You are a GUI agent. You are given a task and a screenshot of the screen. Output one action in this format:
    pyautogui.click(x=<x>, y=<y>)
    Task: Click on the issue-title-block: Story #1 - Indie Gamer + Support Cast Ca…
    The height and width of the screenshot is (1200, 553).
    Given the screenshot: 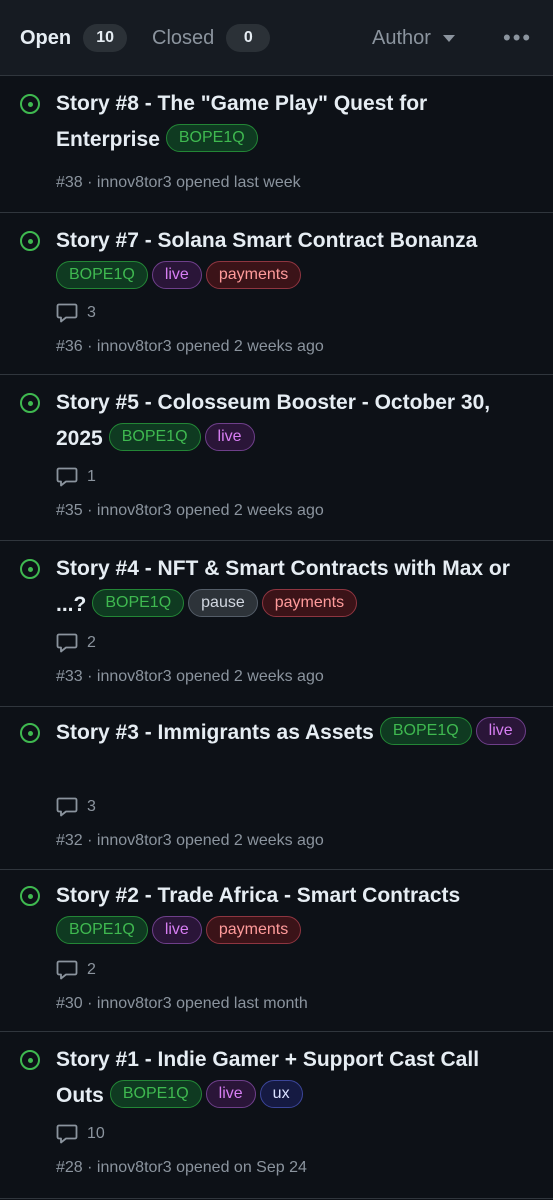 What is the action you would take?
    pyautogui.click(x=296, y=1078)
    